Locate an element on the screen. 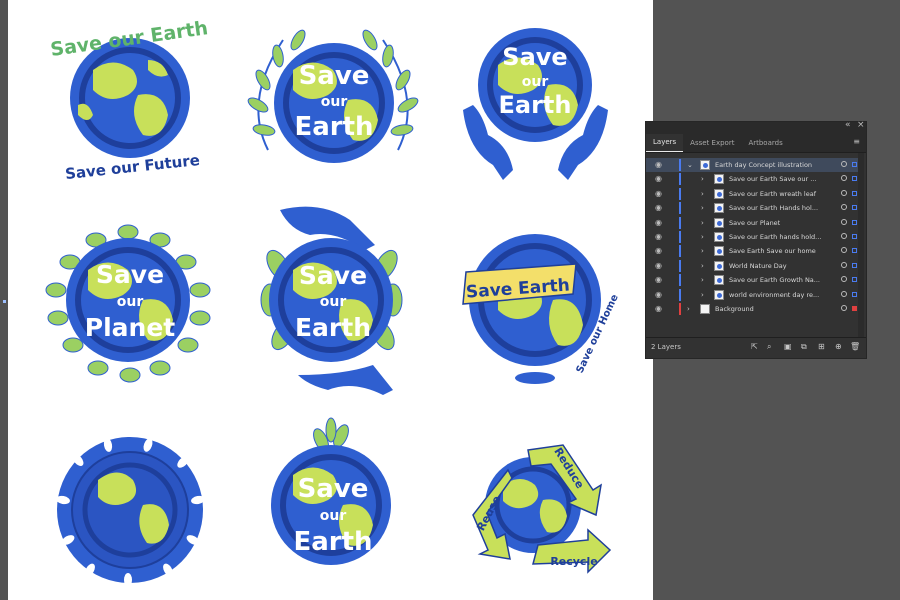  badge-save-our-earth-future: Save our Earth Save our Future is located at coordinates (129, 100).